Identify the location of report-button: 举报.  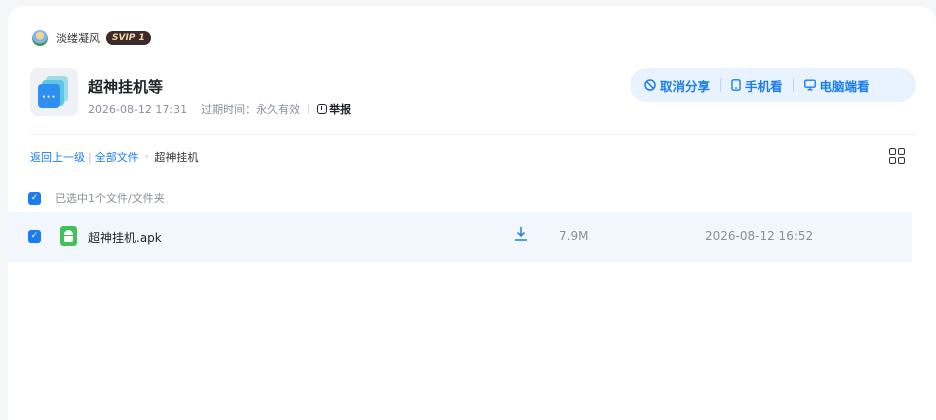
(334, 109).